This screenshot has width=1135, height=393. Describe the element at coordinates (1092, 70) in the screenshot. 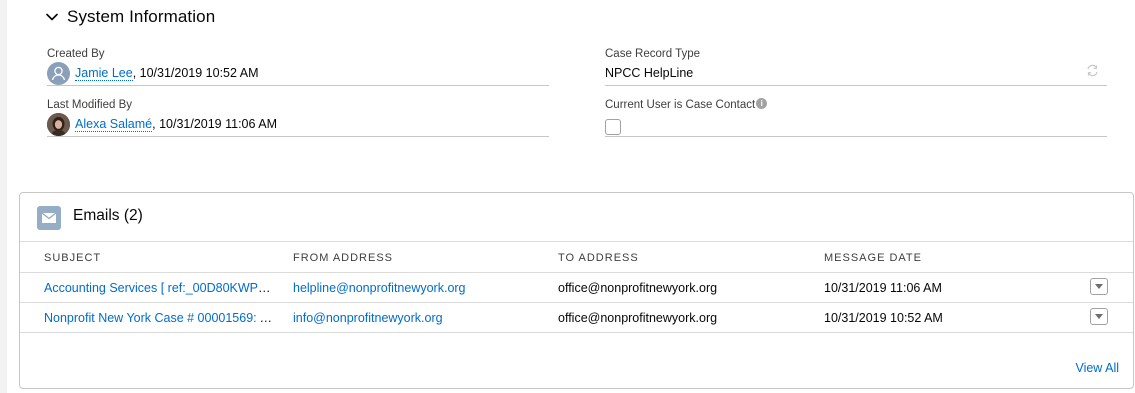

I see `change-record-type-icon` at that location.